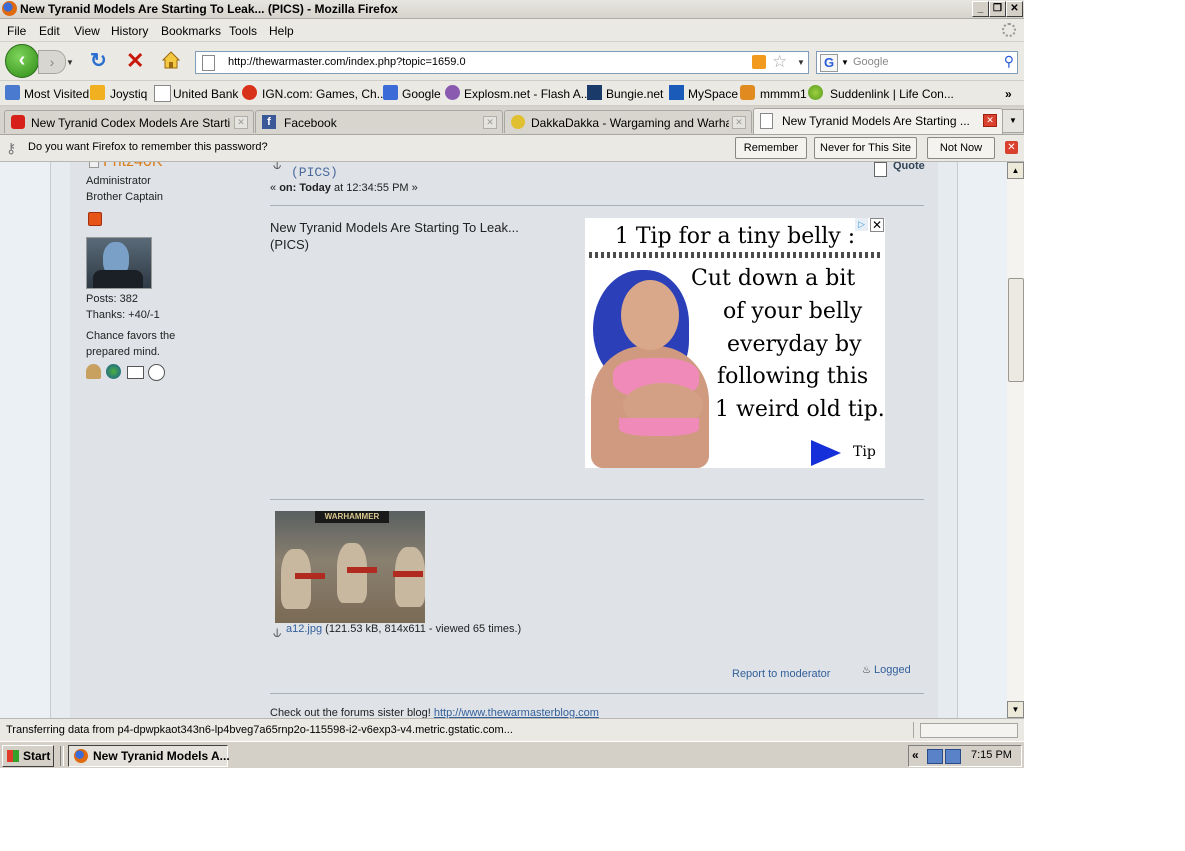 The image size is (1185, 851). What do you see at coordinates (826, 453) in the screenshot?
I see `ad-arrow-icon` at bounding box center [826, 453].